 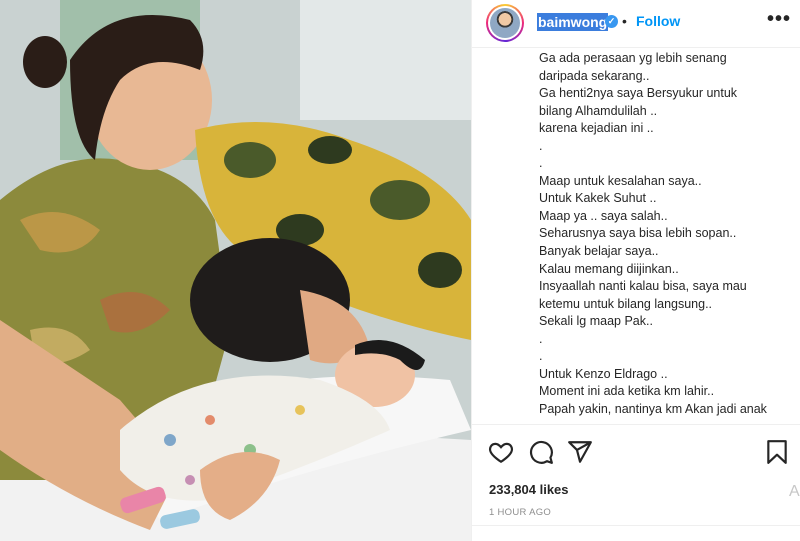 What do you see at coordinates (596, 128) in the screenshot?
I see `caption-line: karena kejadian ini ..` at bounding box center [596, 128].